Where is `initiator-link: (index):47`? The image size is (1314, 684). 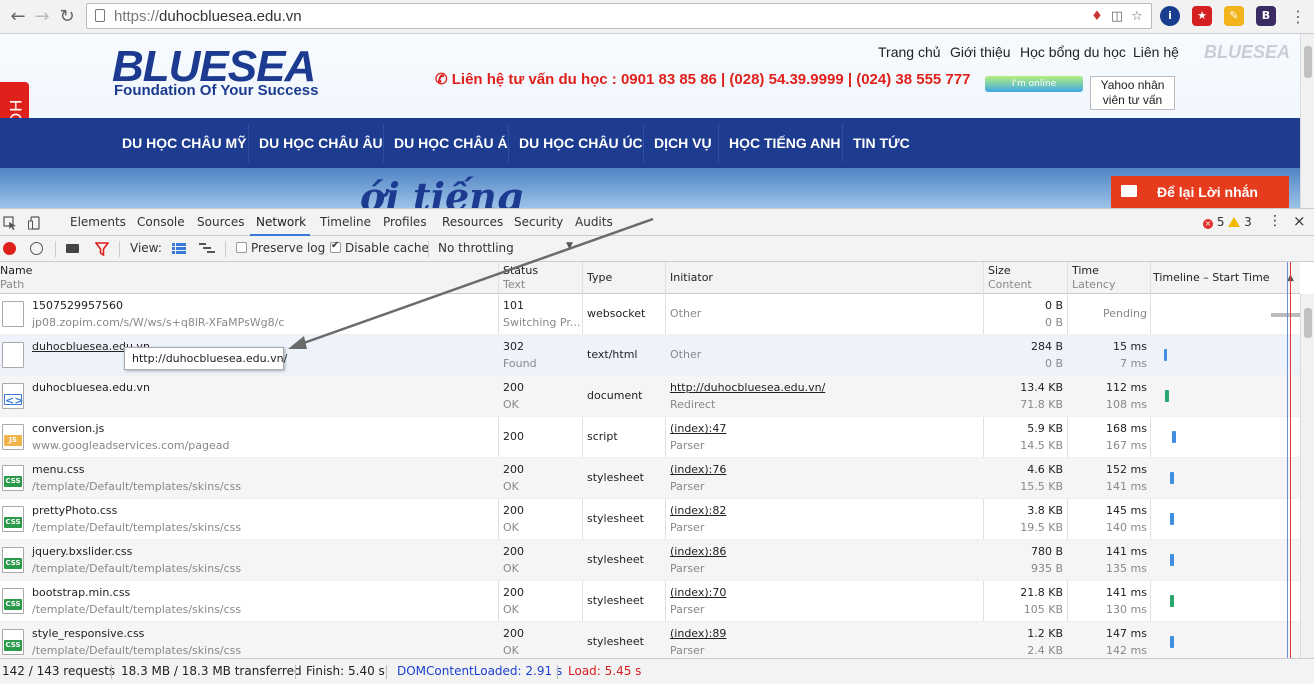
initiator-link: (index):47 is located at coordinates (698, 429).